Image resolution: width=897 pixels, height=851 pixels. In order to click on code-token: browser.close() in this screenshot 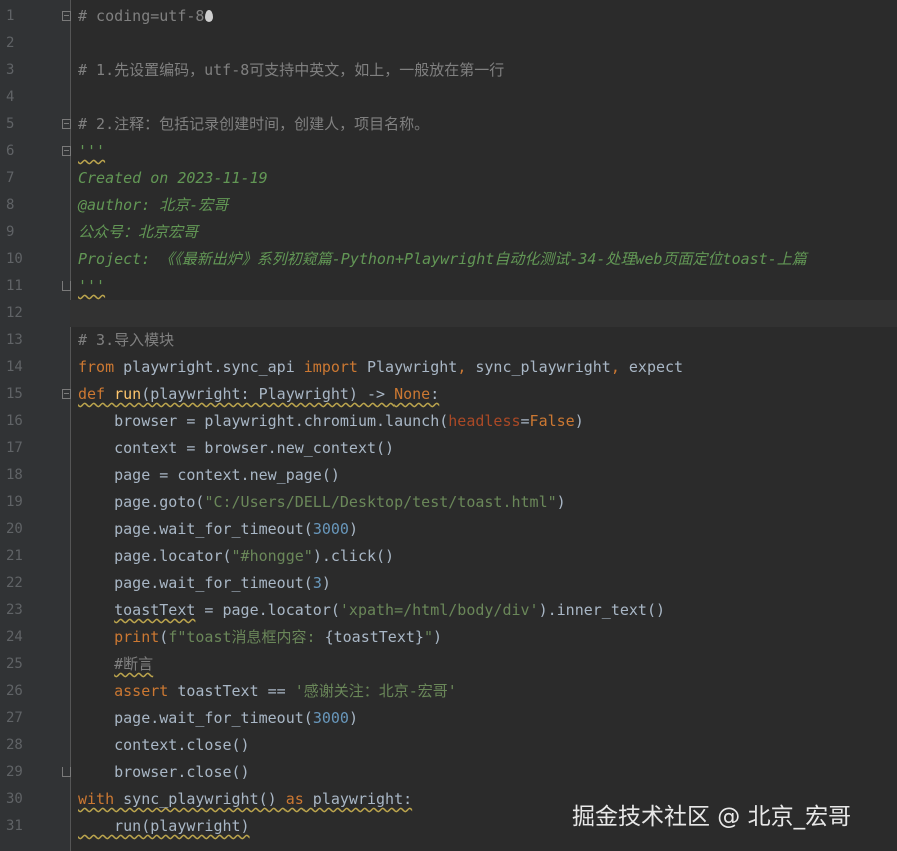, I will do `click(164, 772)`.